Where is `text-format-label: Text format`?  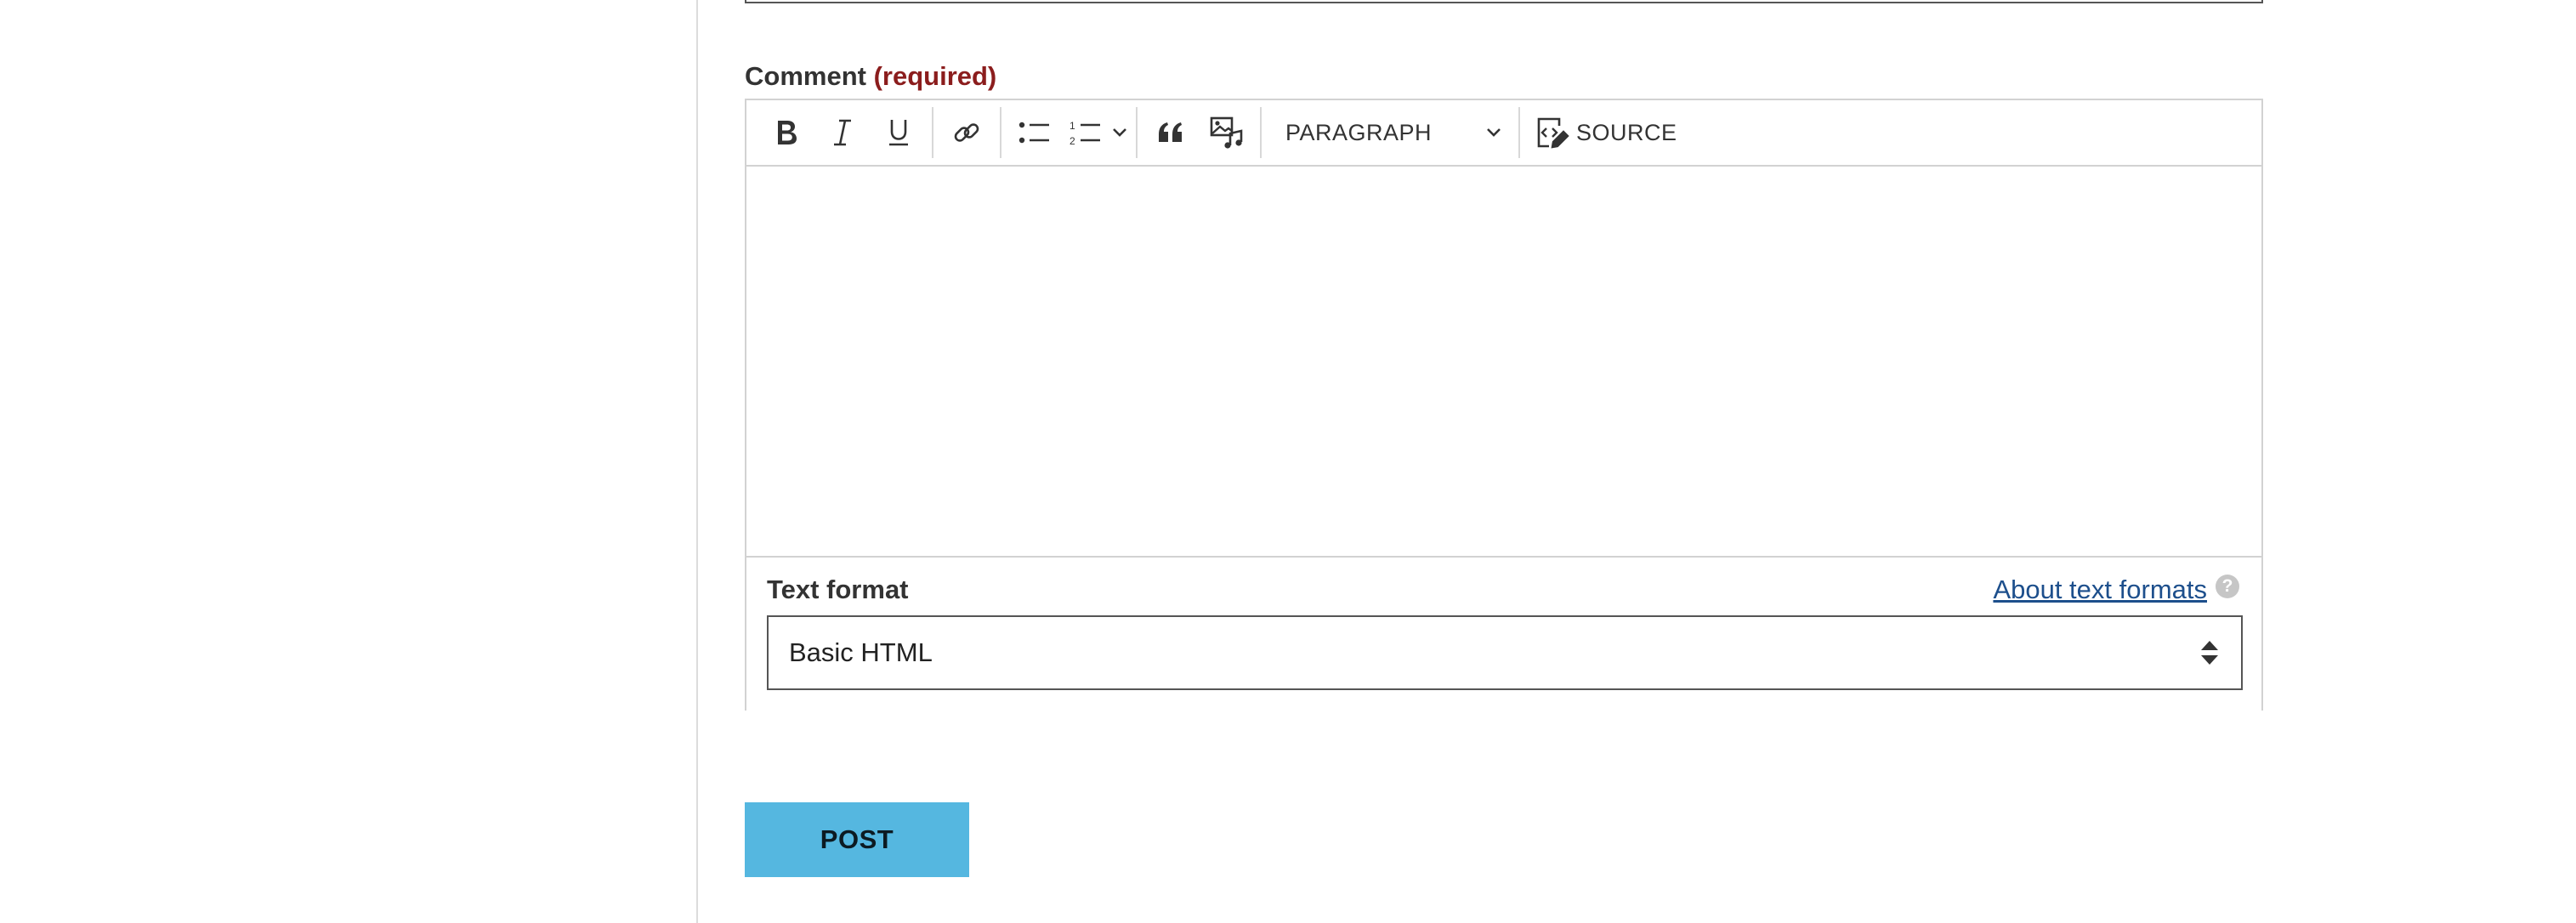 text-format-label: Text format is located at coordinates (838, 589).